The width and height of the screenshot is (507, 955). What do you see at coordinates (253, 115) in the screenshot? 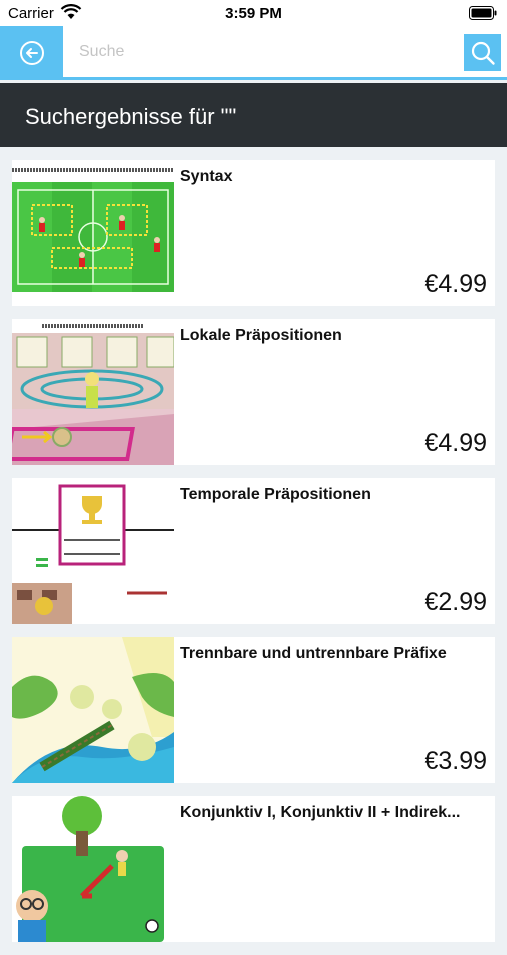
I see `results-header: Suchergebnisse für ""` at bounding box center [253, 115].